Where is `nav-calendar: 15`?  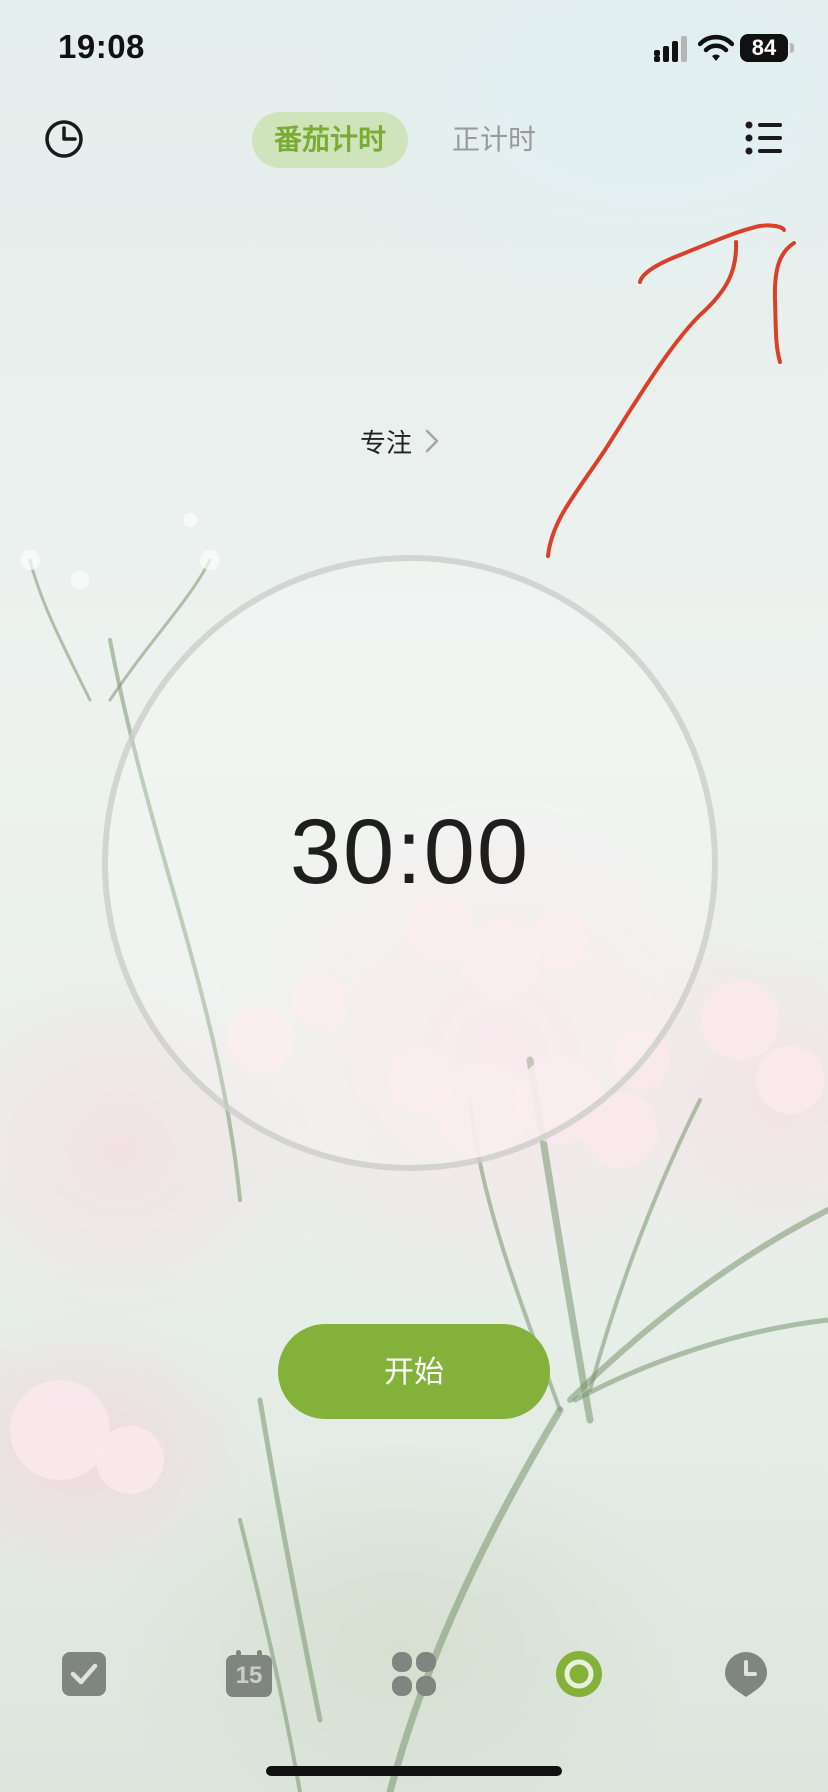
nav-calendar: 15 is located at coordinates (249, 1674).